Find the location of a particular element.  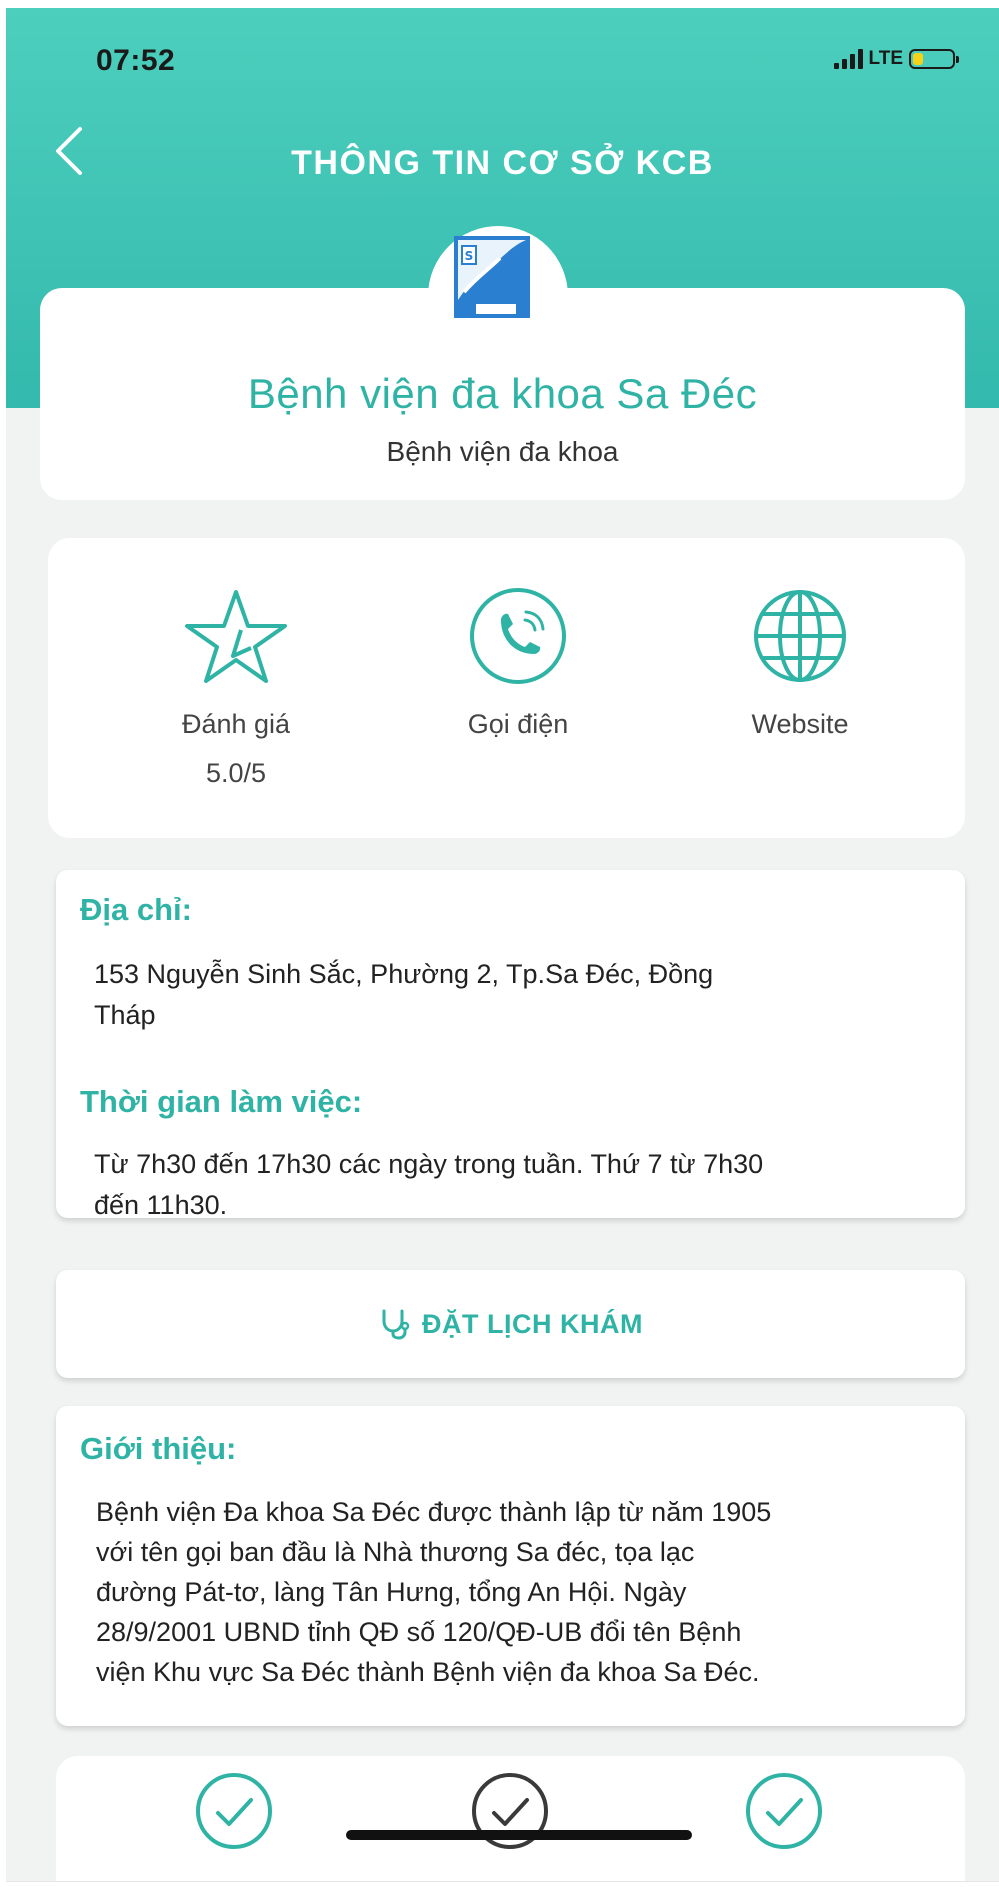

book-appointment-content: ĐẶT LỊCH KHÁM is located at coordinates (510, 1324).